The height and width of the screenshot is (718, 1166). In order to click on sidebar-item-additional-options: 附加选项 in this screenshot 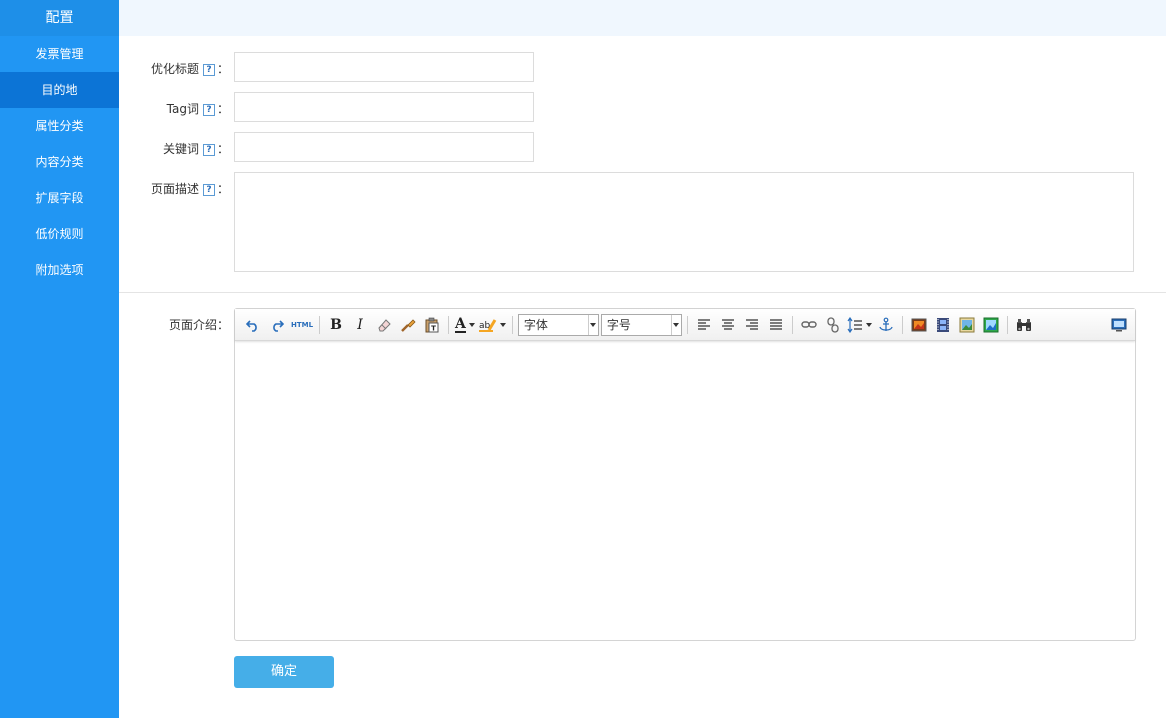, I will do `click(59, 270)`.